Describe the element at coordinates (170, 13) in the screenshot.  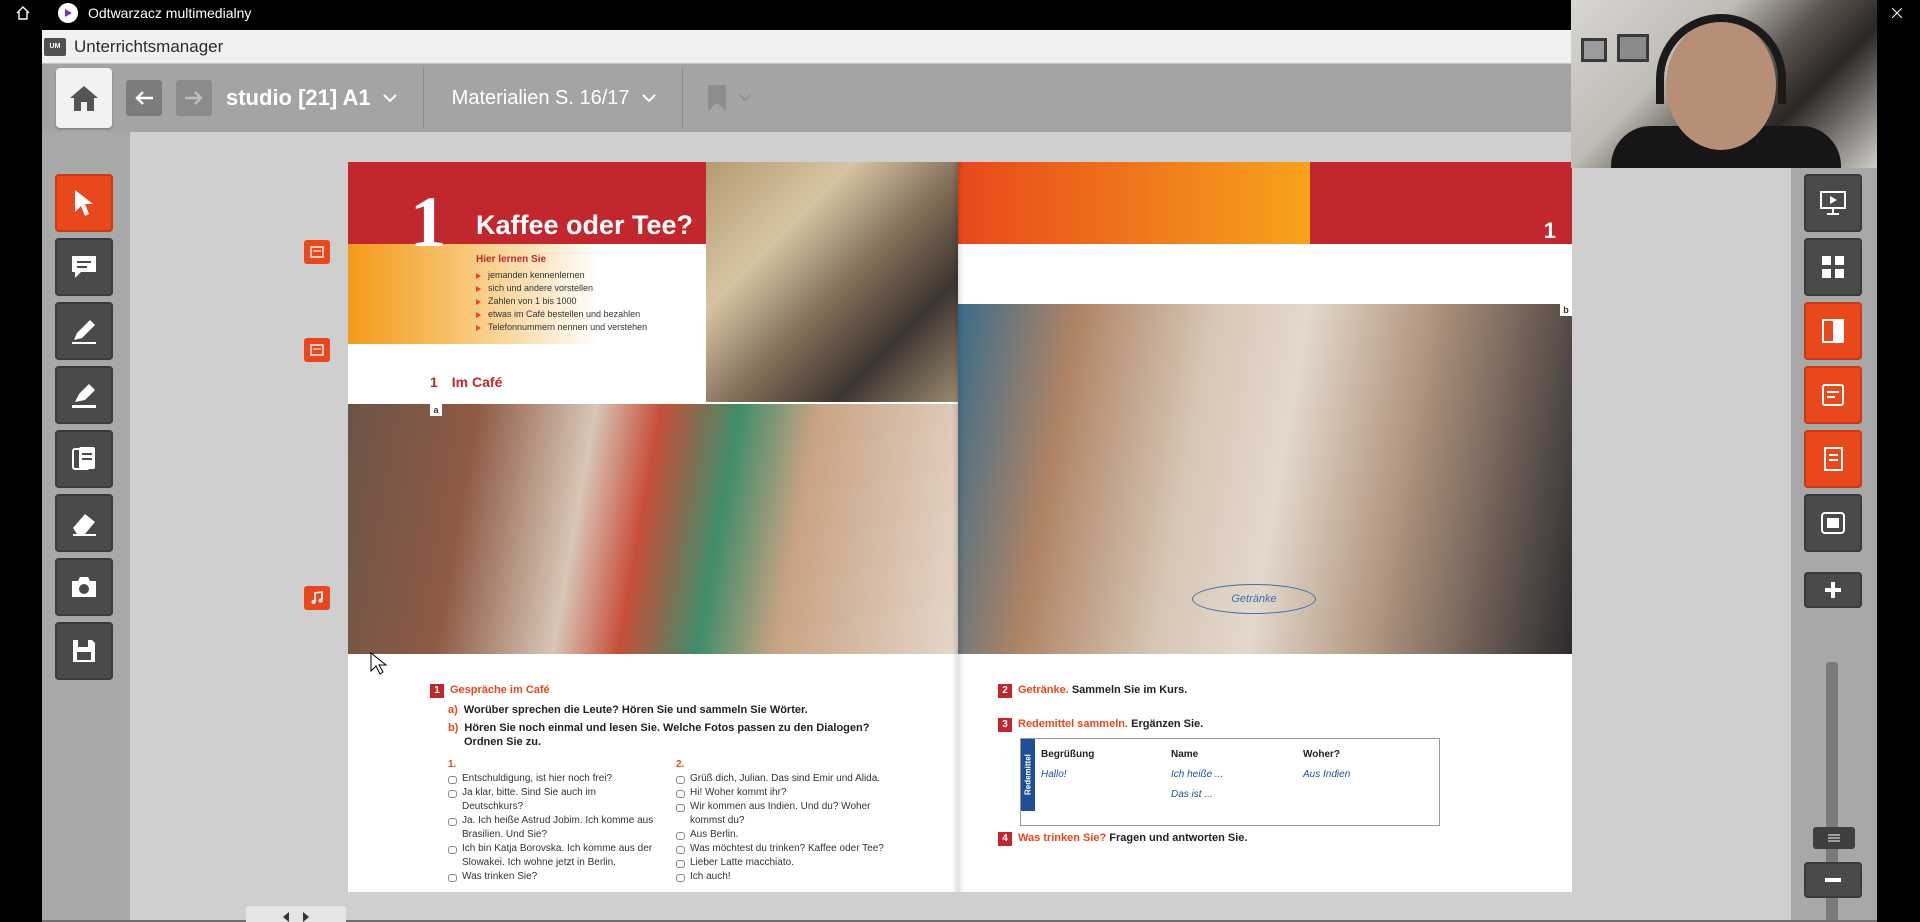
I see `window-title: Odtwarzacz multimedialny` at that location.